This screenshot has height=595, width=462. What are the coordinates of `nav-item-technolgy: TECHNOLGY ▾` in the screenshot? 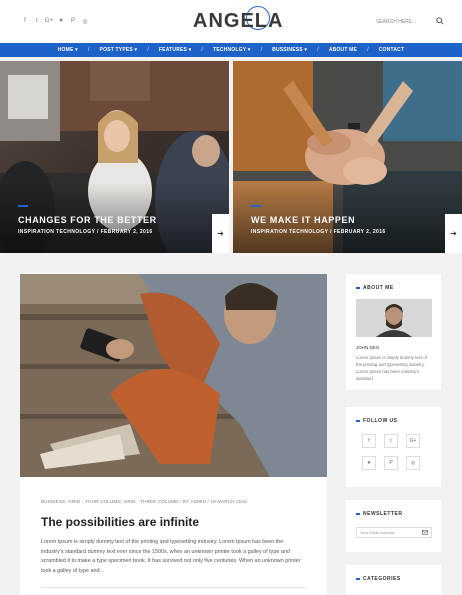 It's located at (231, 50).